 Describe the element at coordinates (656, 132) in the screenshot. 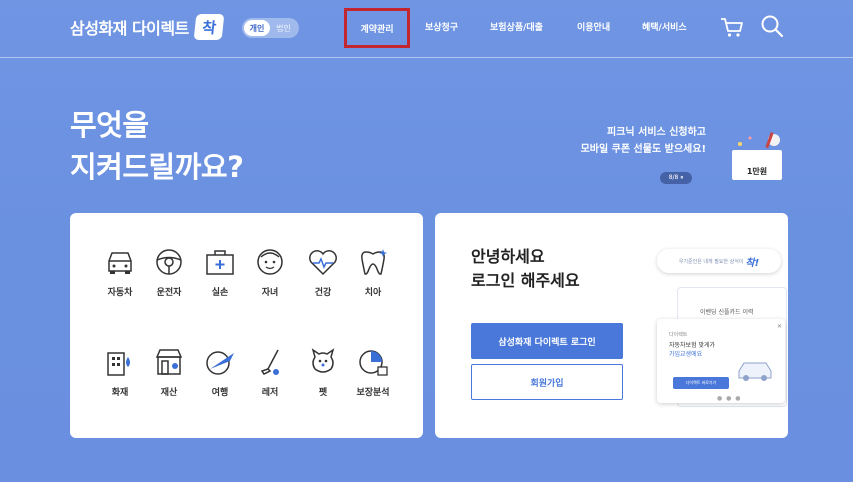

I see `promo-line1: 피크닉 서비스 신청하고` at that location.